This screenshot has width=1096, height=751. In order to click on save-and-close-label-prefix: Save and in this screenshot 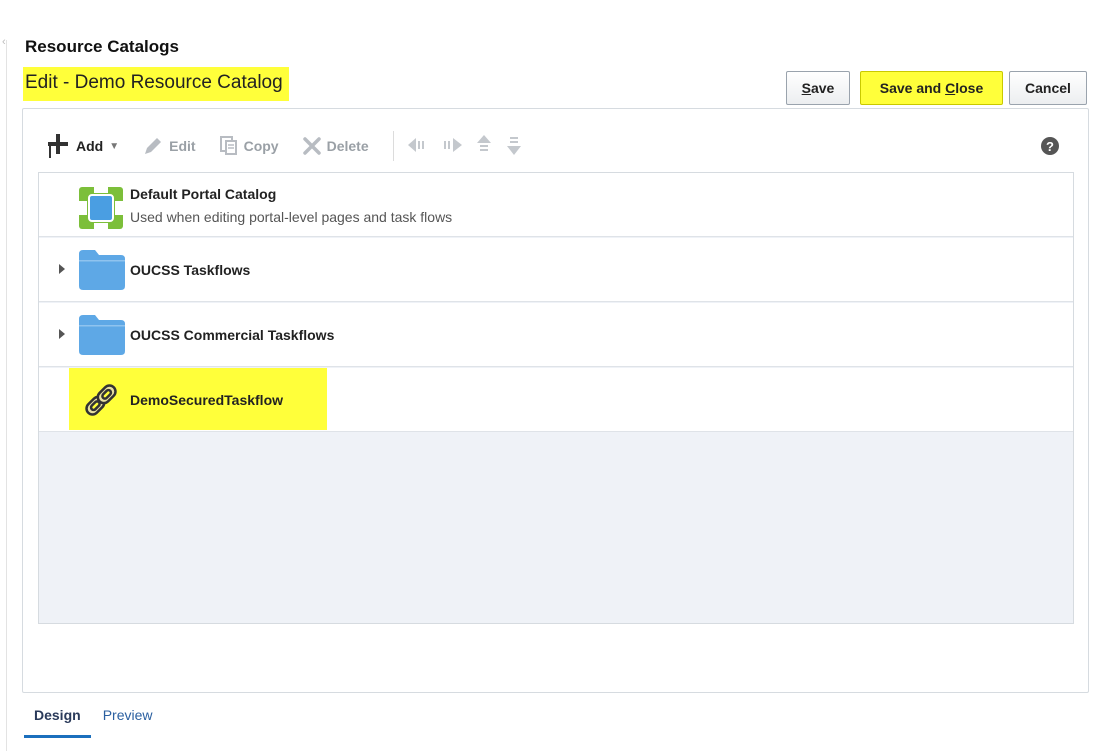, I will do `click(912, 88)`.